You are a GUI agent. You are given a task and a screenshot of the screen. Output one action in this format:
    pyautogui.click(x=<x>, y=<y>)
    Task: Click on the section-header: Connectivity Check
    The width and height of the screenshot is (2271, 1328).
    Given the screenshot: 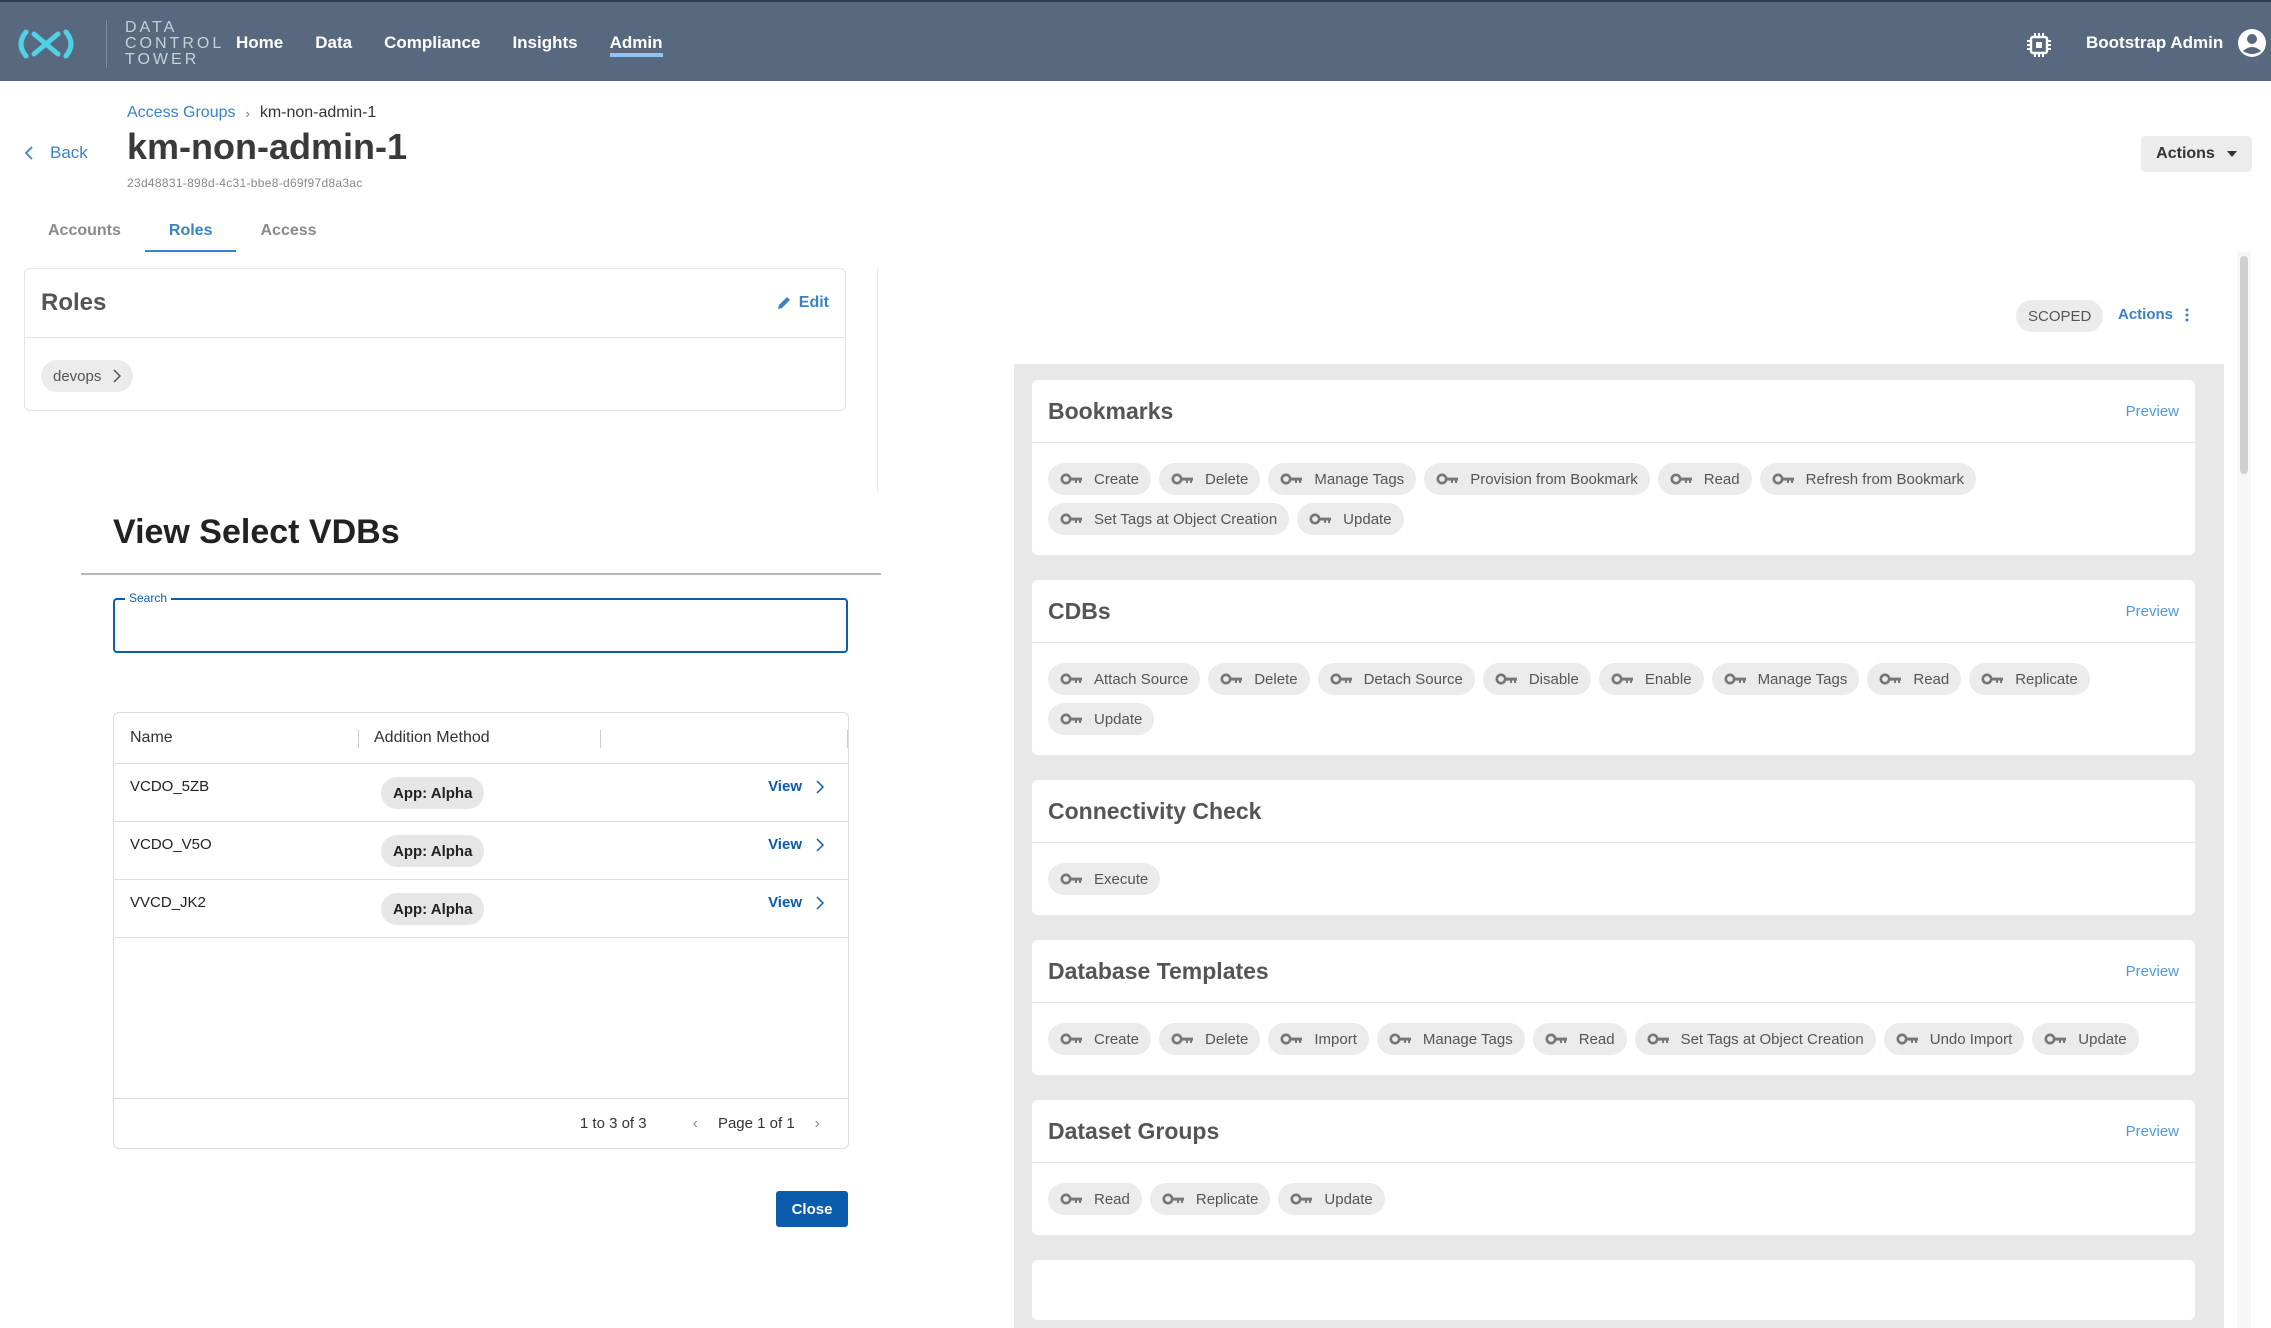 What is the action you would take?
    pyautogui.click(x=1613, y=811)
    